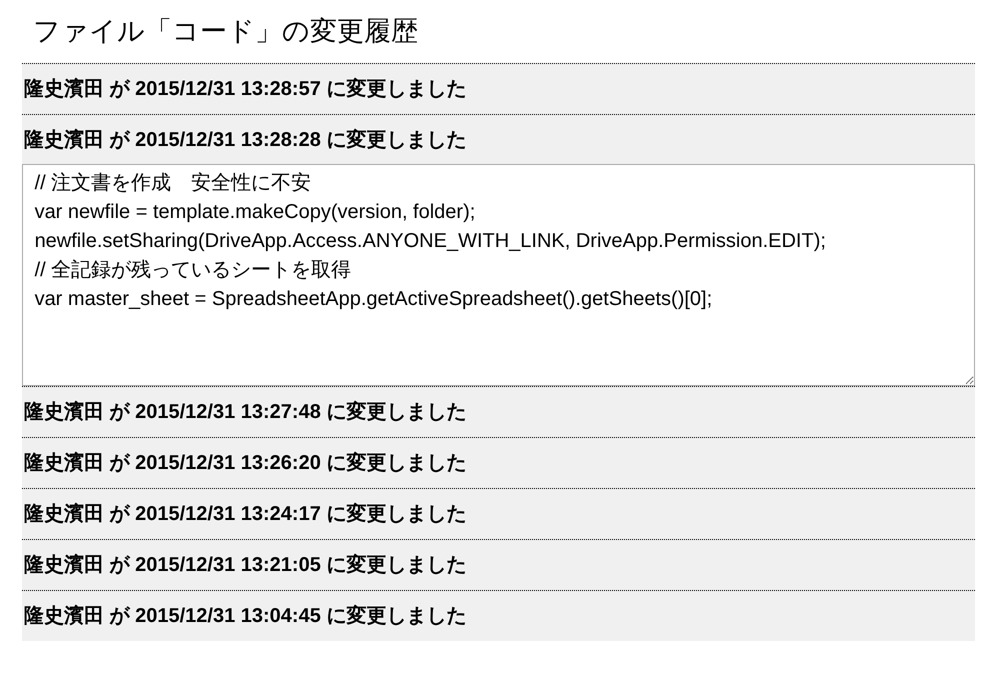 The width and height of the screenshot is (988, 686). What do you see at coordinates (498, 616) in the screenshot?
I see `history-entry: 隆史濱田 が 2015/12/31 13:04:45 に変更しました` at bounding box center [498, 616].